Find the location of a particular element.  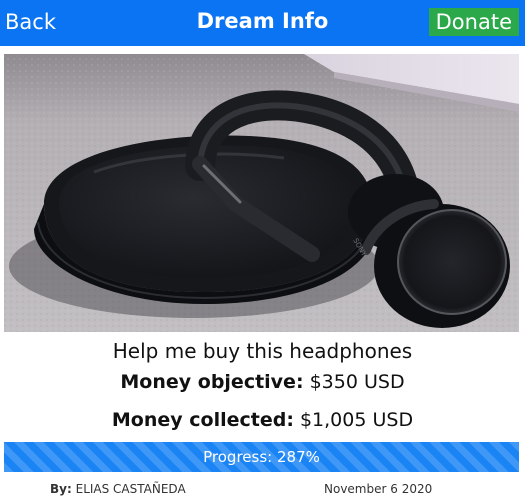

money-objective: Money objective: $350 USD is located at coordinates (262, 382).